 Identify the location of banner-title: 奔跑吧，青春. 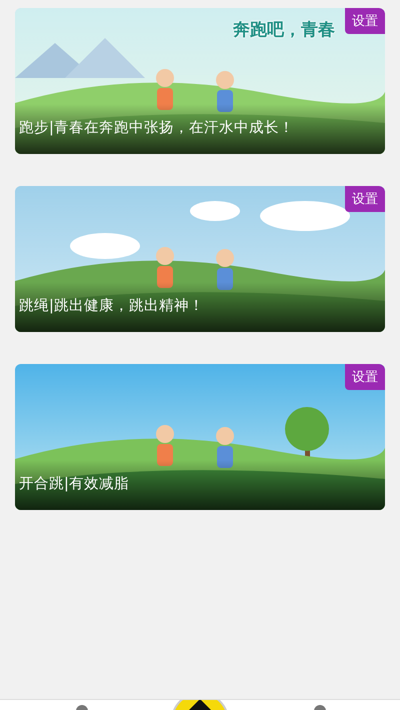
(284, 30).